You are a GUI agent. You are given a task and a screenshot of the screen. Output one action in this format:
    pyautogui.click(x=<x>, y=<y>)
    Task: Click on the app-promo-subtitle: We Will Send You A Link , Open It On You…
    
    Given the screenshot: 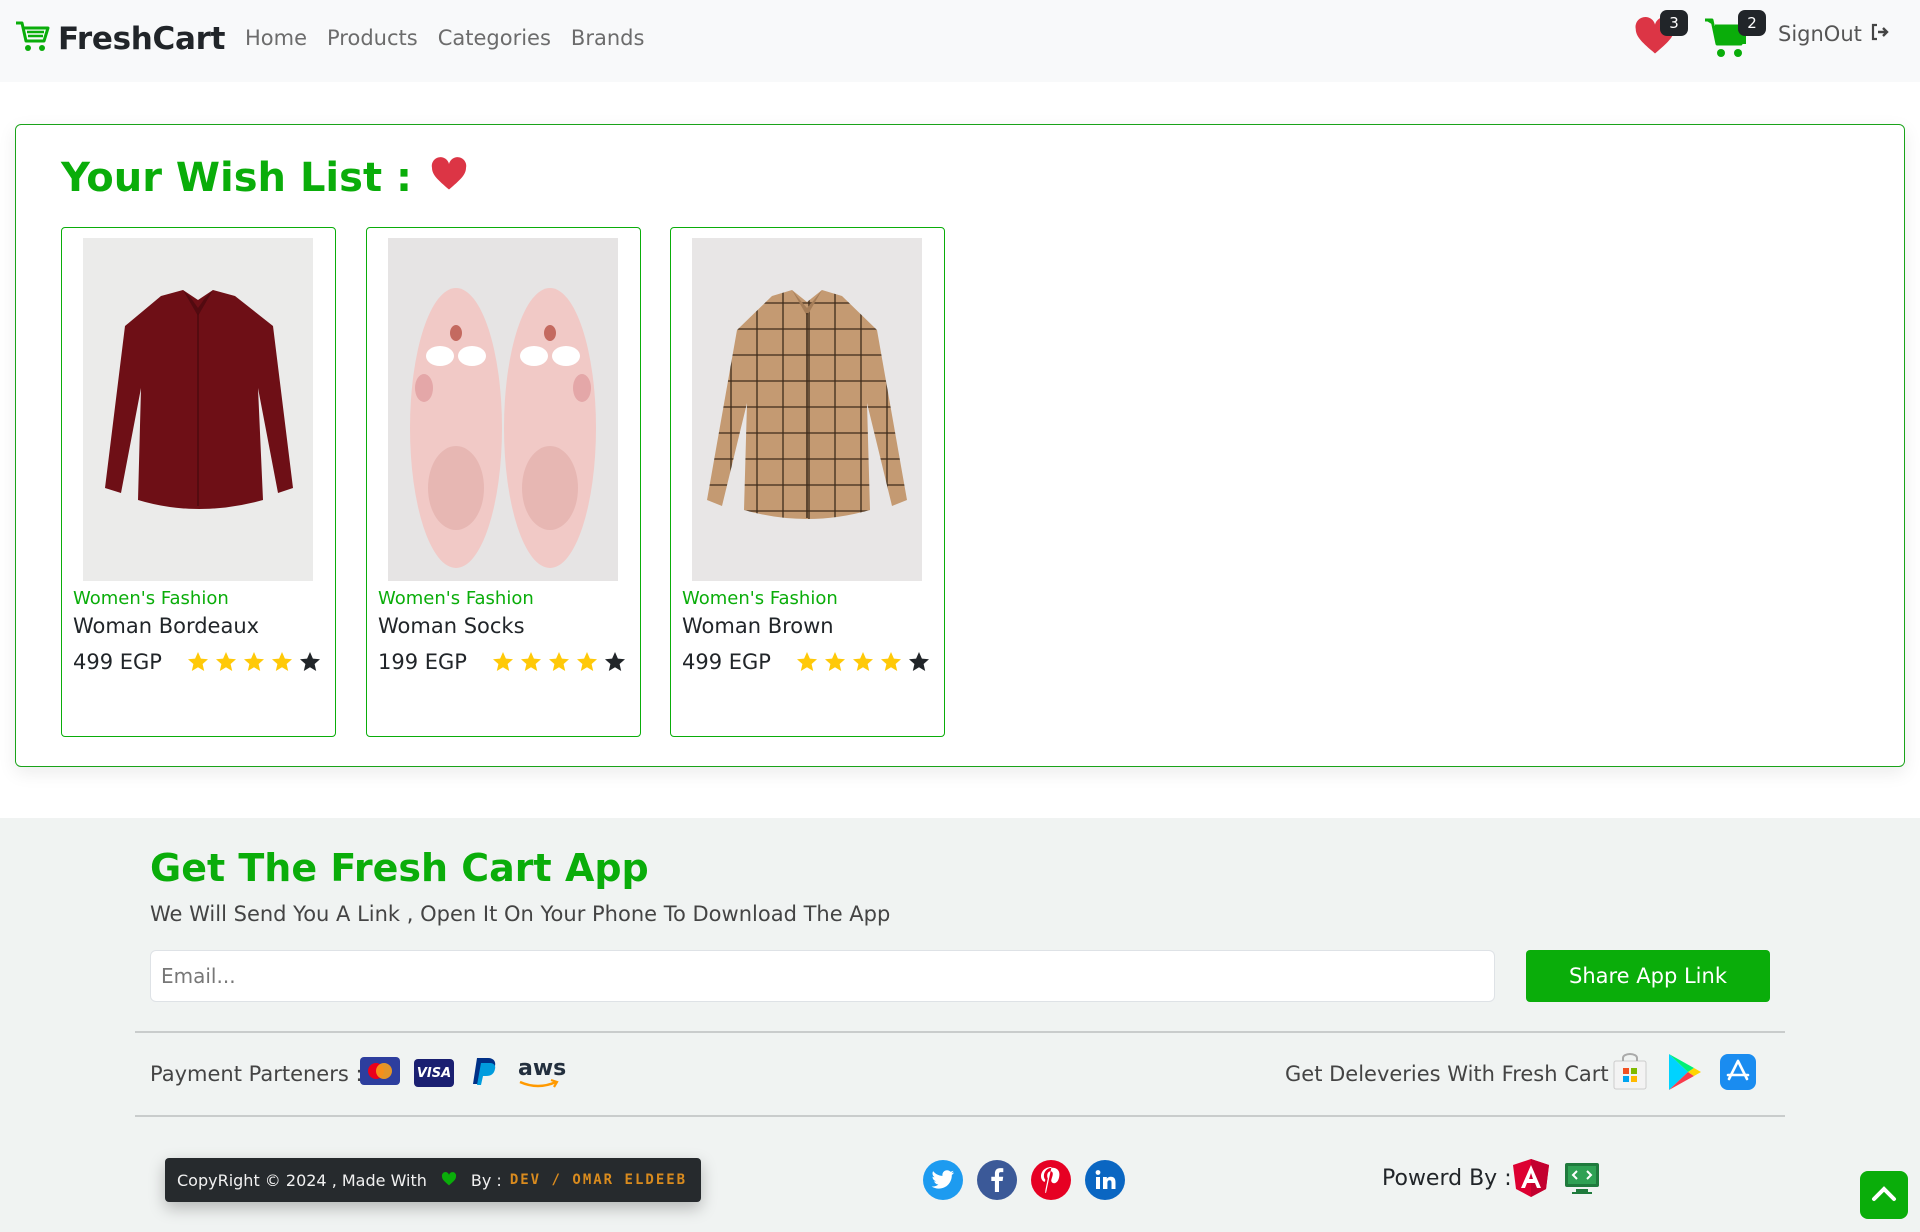 What is the action you would take?
    pyautogui.click(x=520, y=914)
    